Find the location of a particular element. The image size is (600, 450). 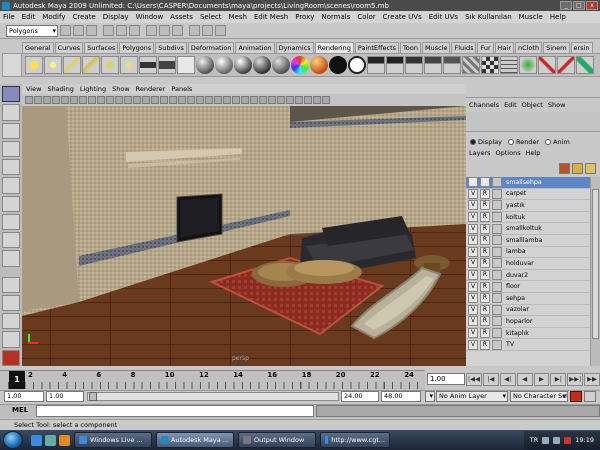

playback-button: ▶ is located at coordinates (541, 379).